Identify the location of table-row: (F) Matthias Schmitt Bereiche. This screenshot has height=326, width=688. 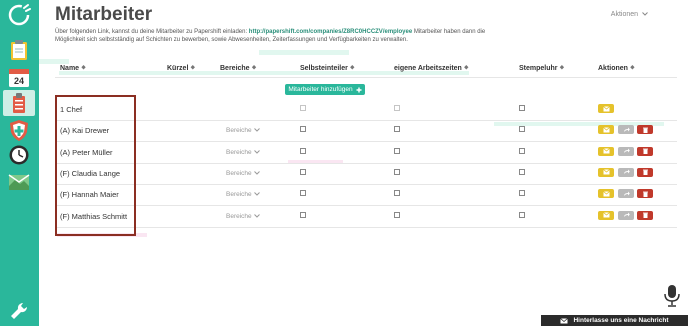
(363, 217).